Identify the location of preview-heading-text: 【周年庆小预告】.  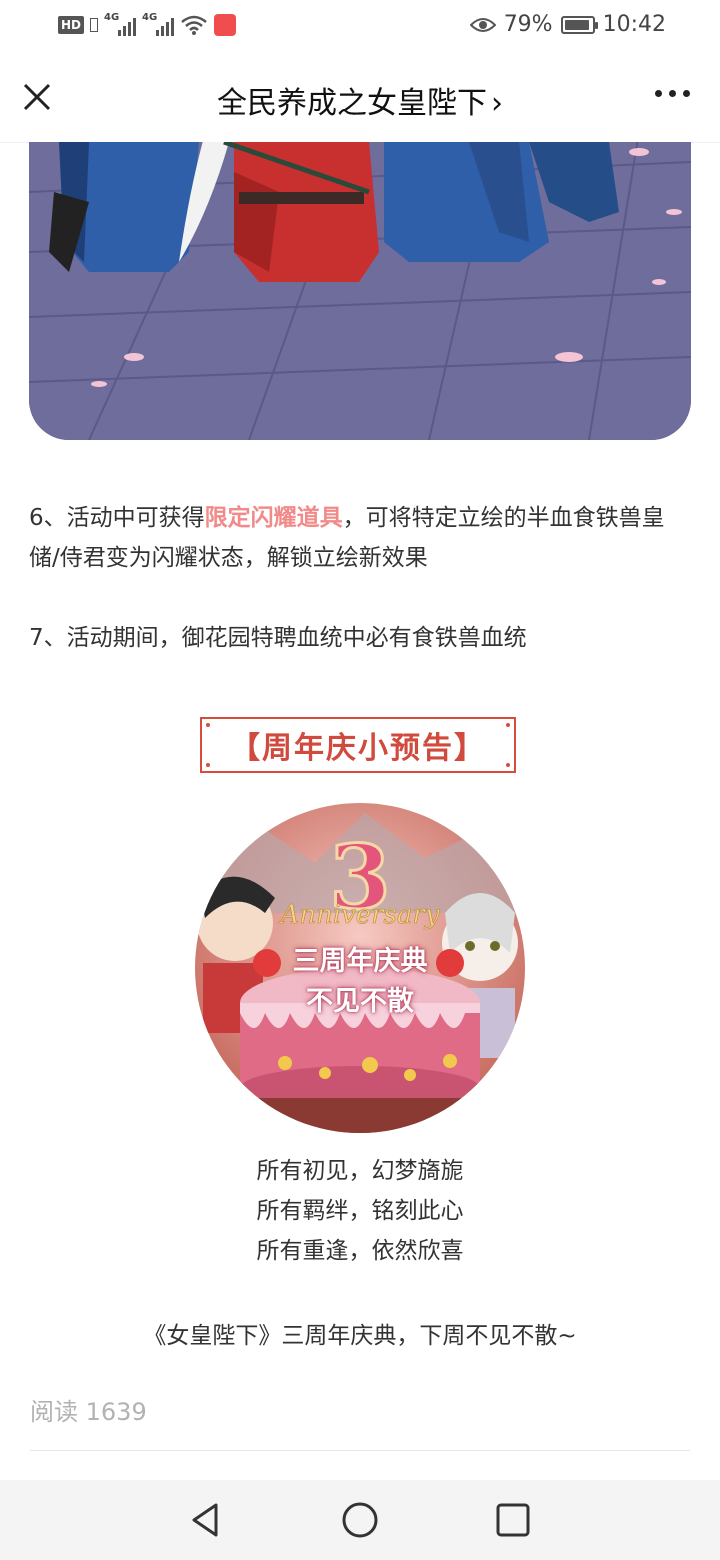
(358, 748).